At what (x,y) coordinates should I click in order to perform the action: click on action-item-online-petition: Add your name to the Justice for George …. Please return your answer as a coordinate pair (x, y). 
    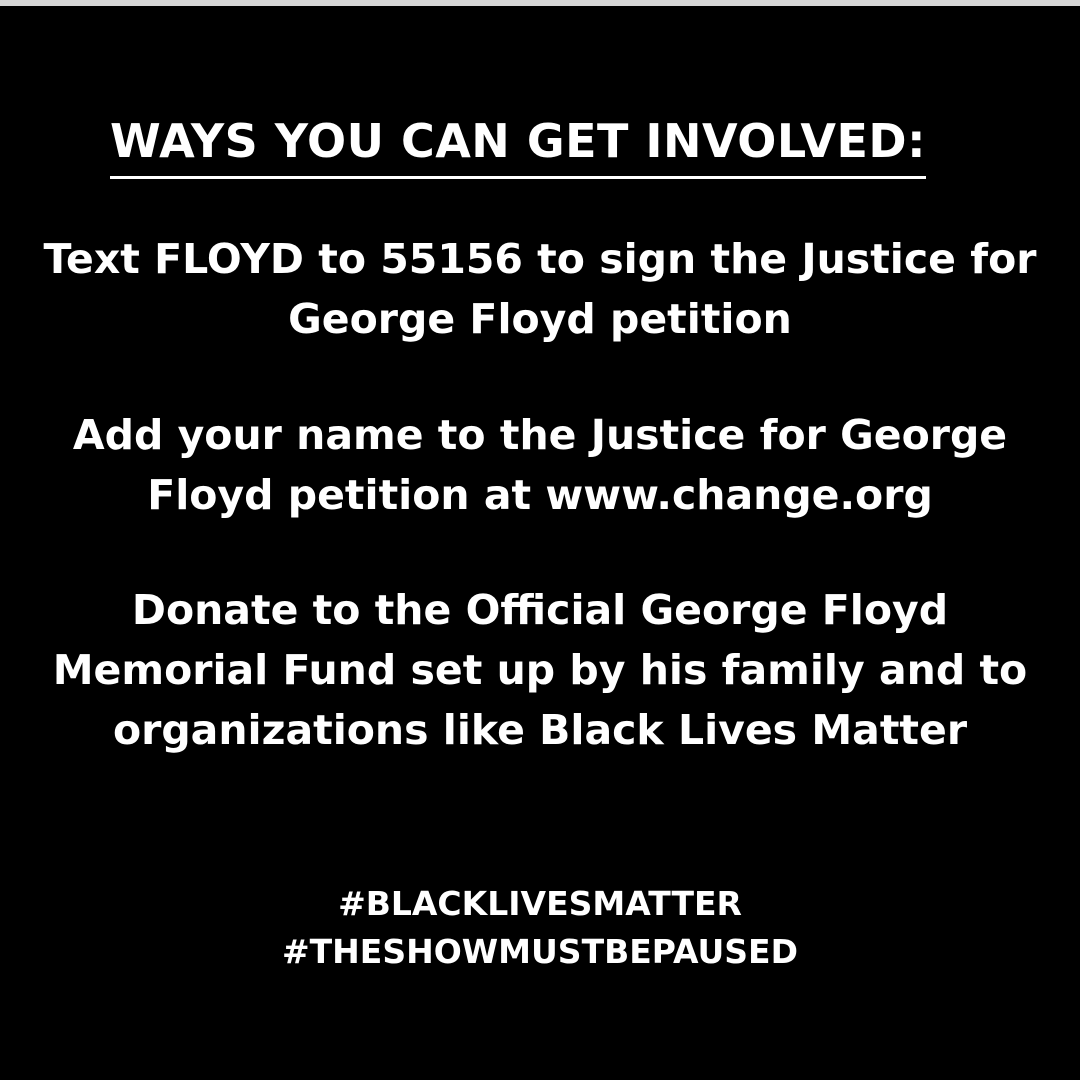
    Looking at the image, I should click on (540, 465).